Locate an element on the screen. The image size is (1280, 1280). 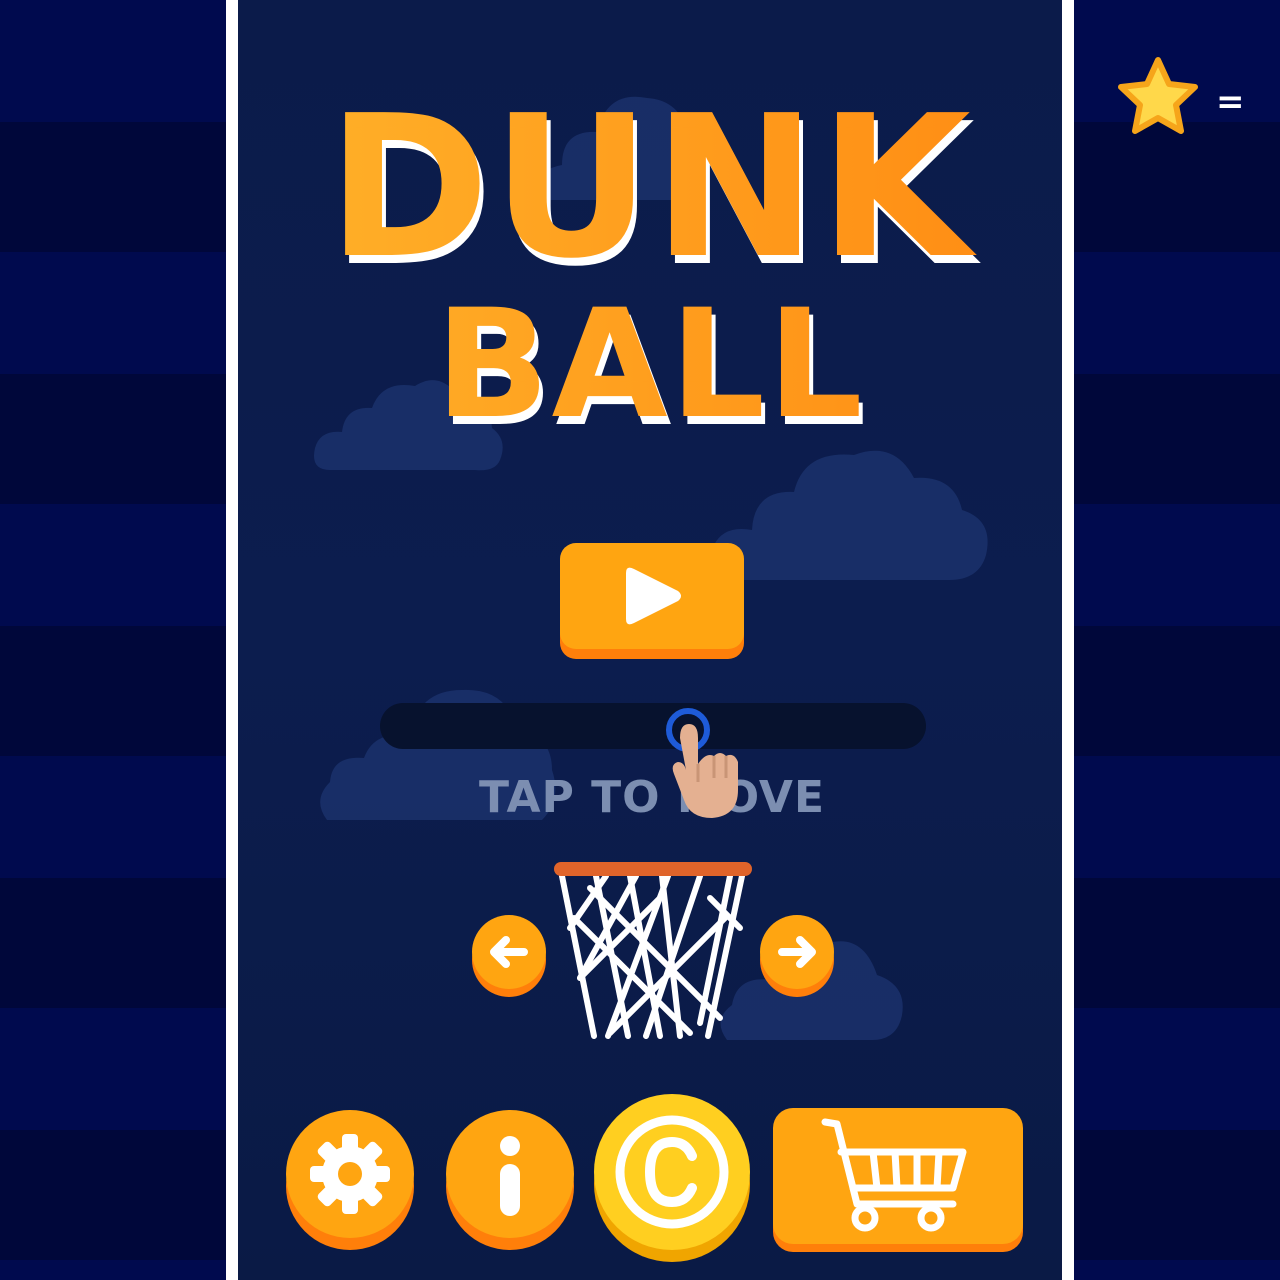
move-track is located at coordinates (653, 726).